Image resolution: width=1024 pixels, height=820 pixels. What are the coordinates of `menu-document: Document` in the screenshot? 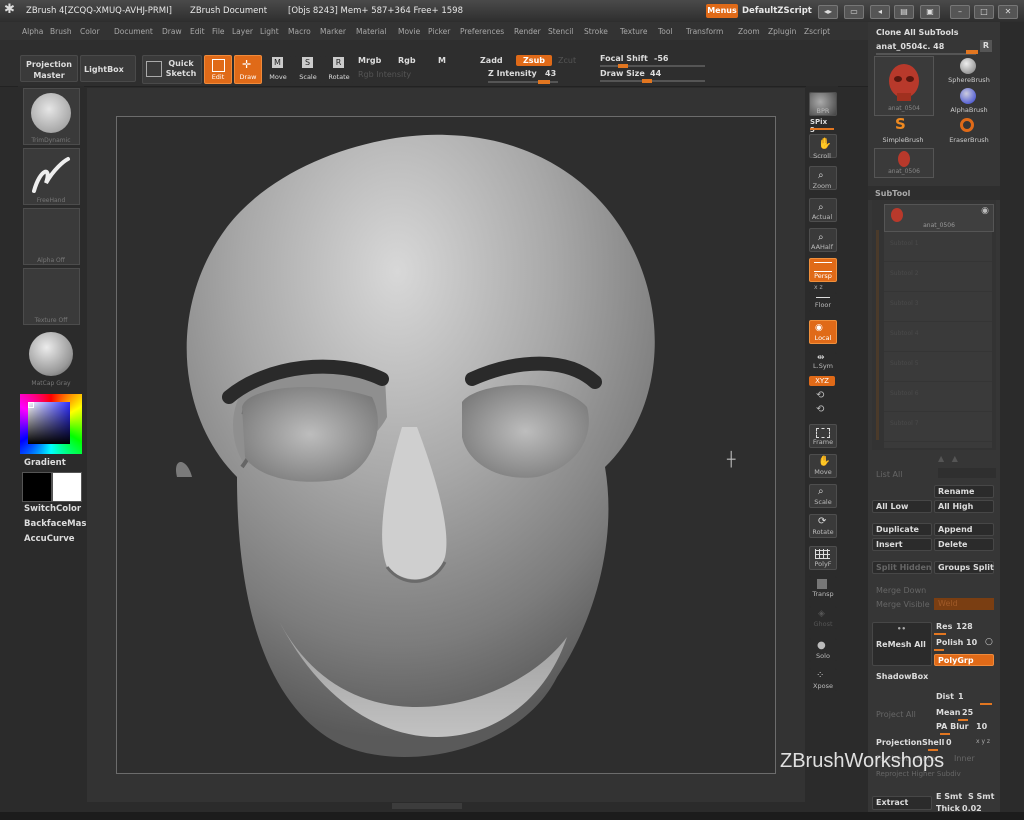 It's located at (133, 31).